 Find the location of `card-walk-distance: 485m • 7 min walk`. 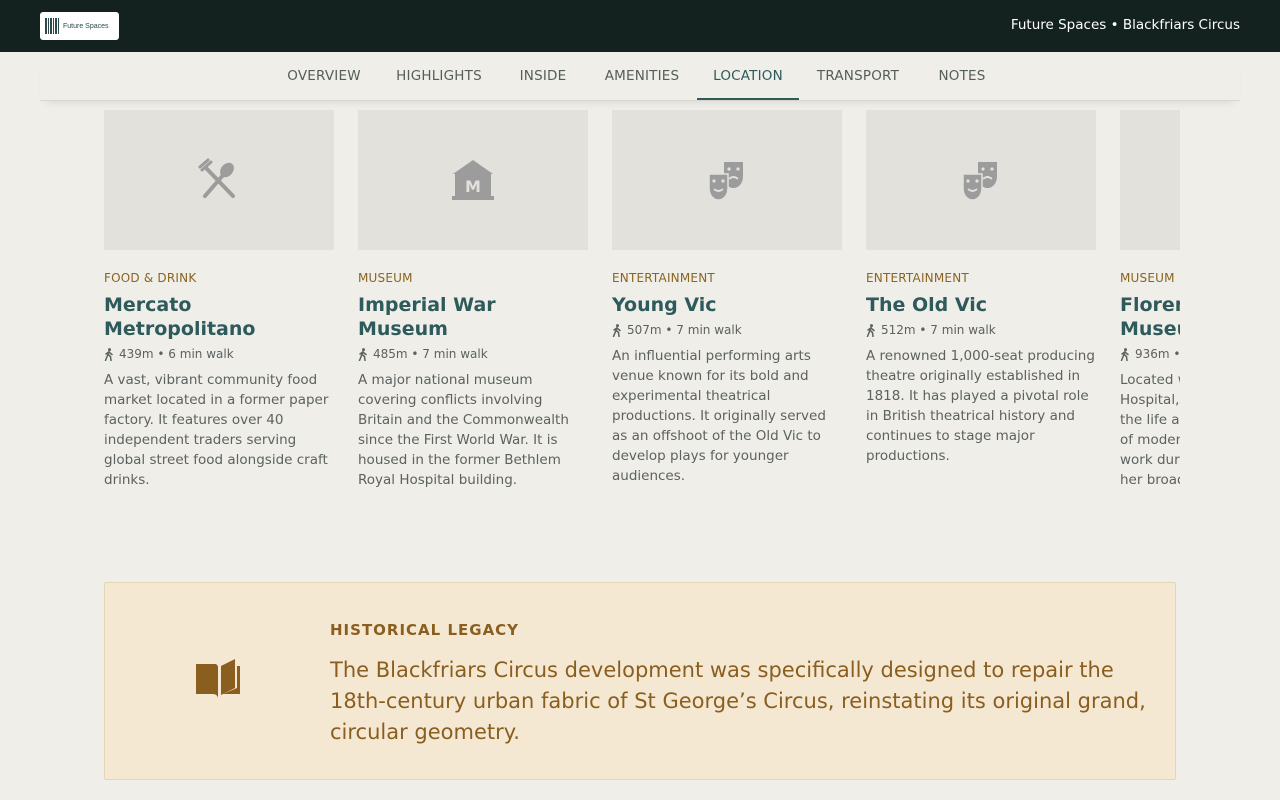

card-walk-distance: 485m • 7 min walk is located at coordinates (473, 354).